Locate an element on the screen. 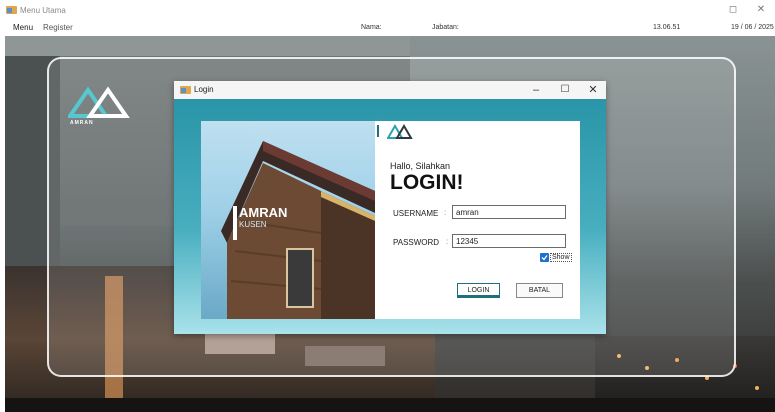 The width and height of the screenshot is (775, 412). maximize-icon: ☐ is located at coordinates (565, 90).